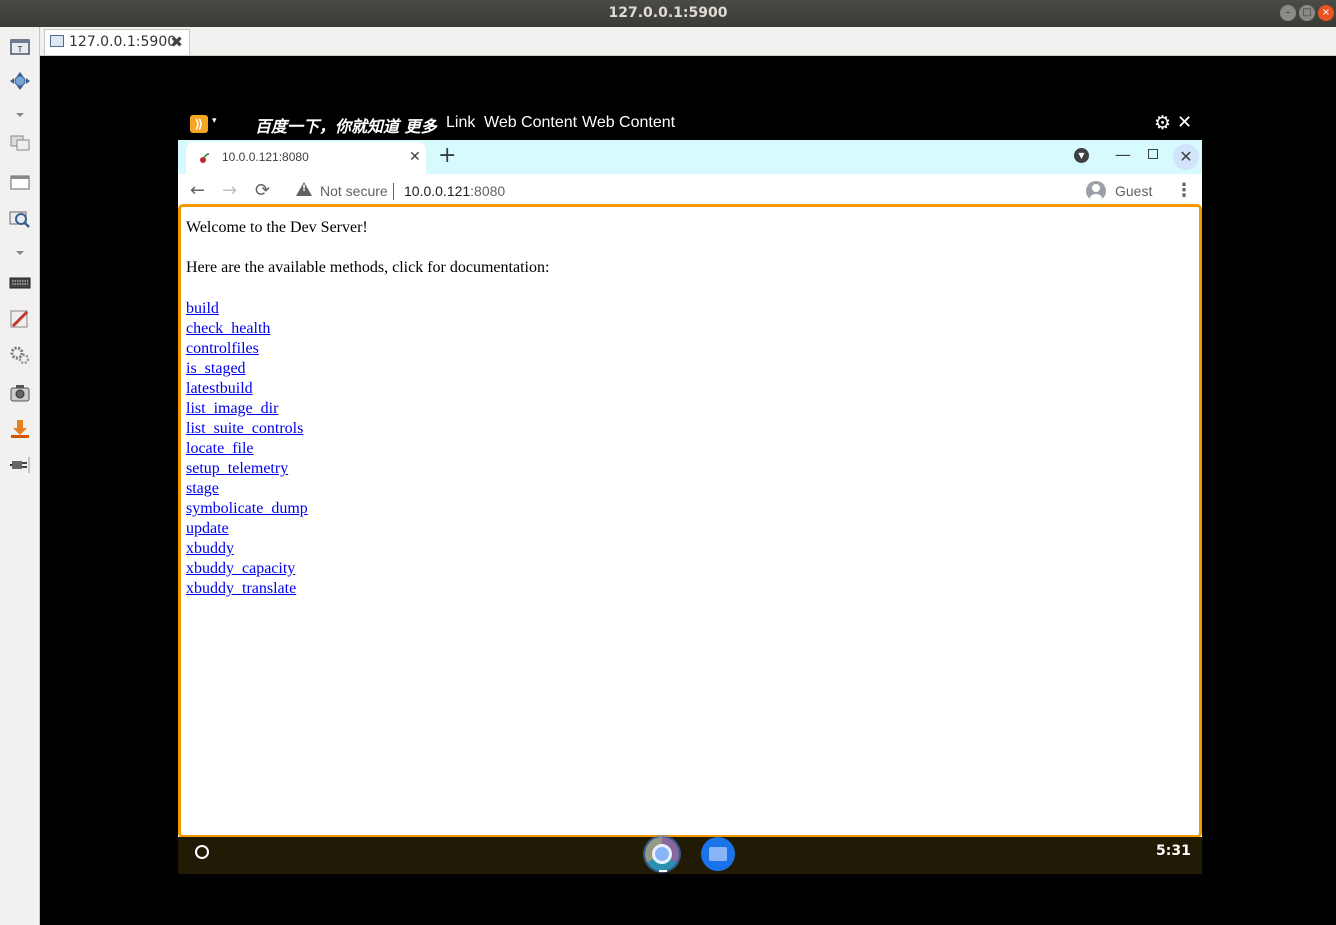 The image size is (1336, 925). I want to click on url-port: :8080, so click(488, 191).